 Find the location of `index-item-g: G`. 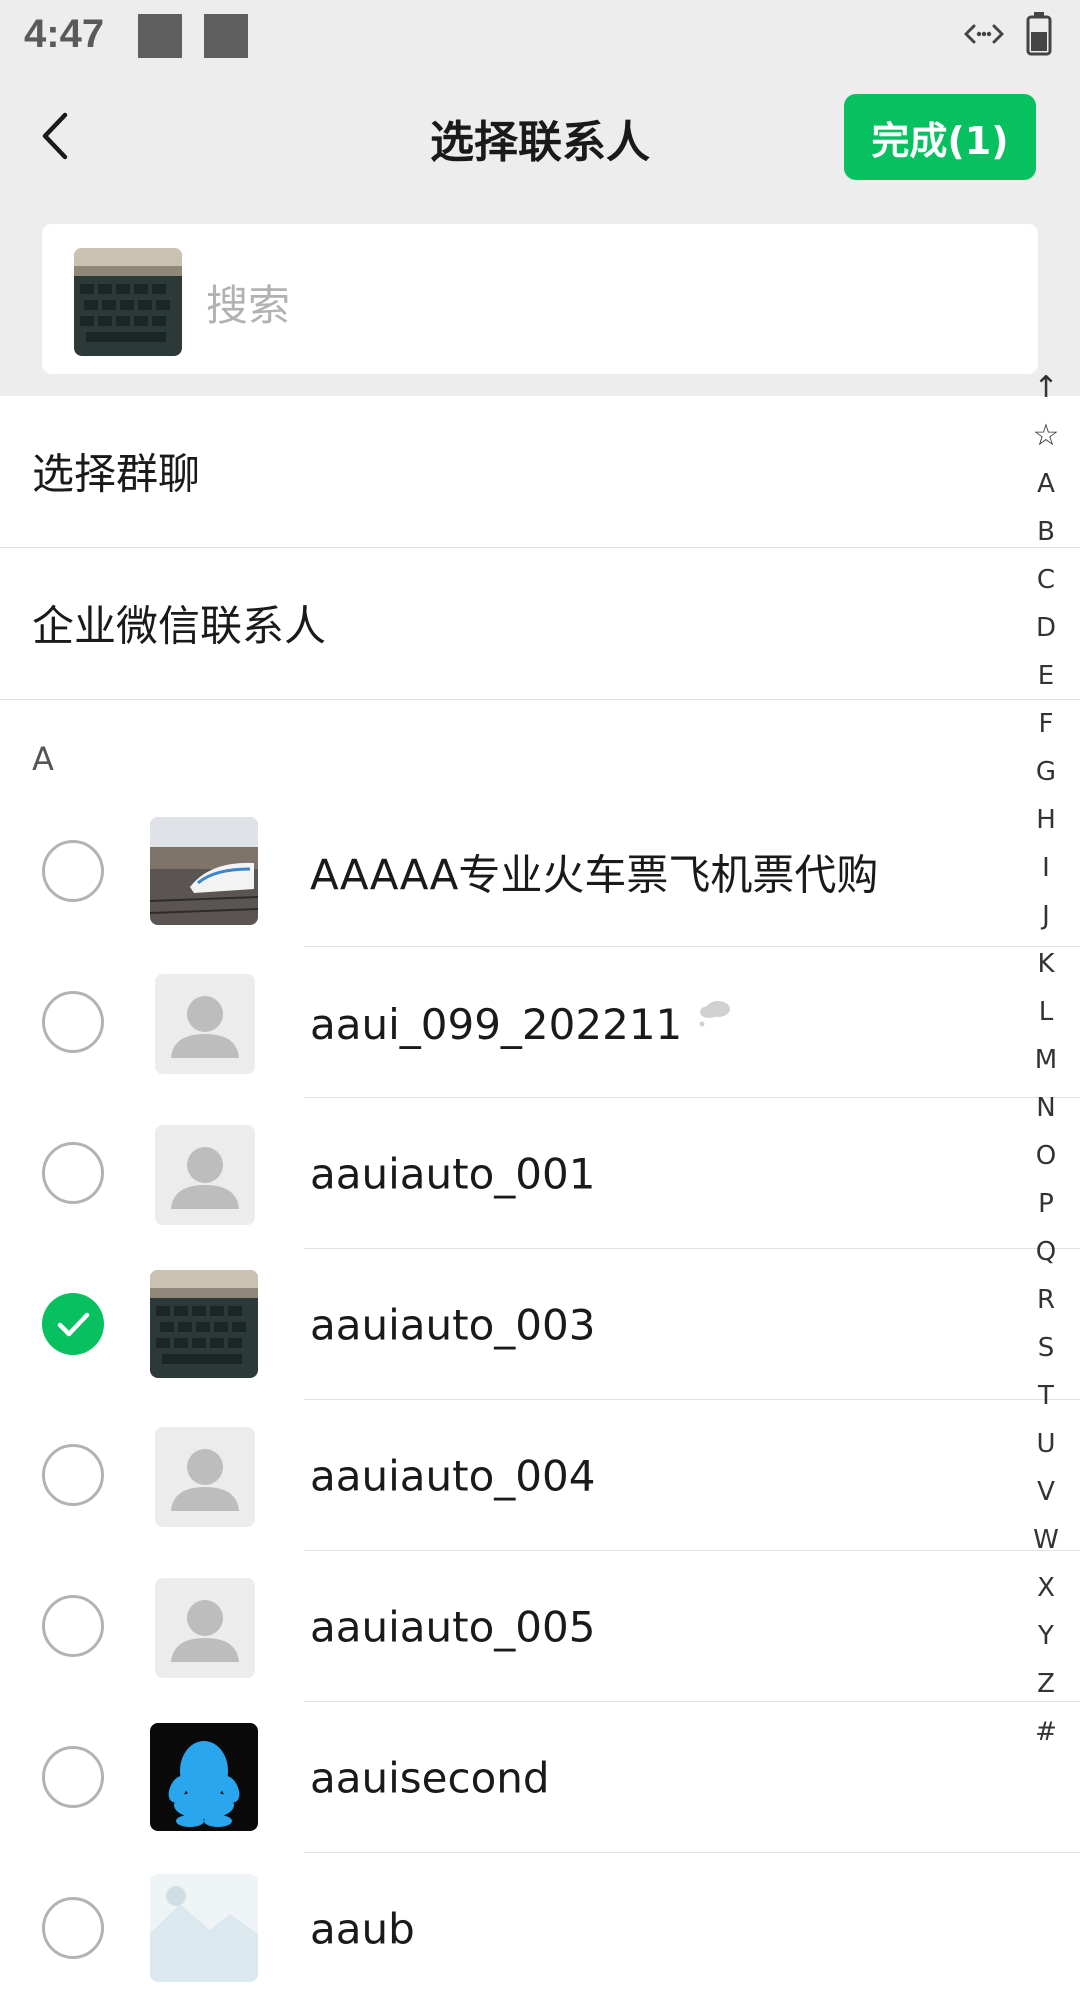

index-item-g: G is located at coordinates (1046, 772).